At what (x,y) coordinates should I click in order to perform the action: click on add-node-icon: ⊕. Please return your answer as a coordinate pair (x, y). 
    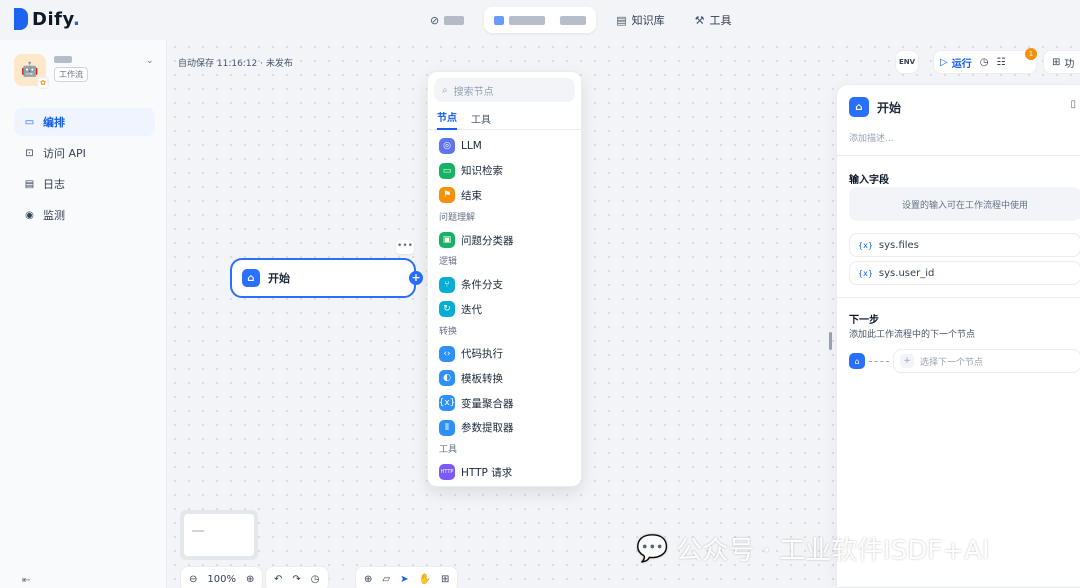
    Looking at the image, I should click on (368, 579).